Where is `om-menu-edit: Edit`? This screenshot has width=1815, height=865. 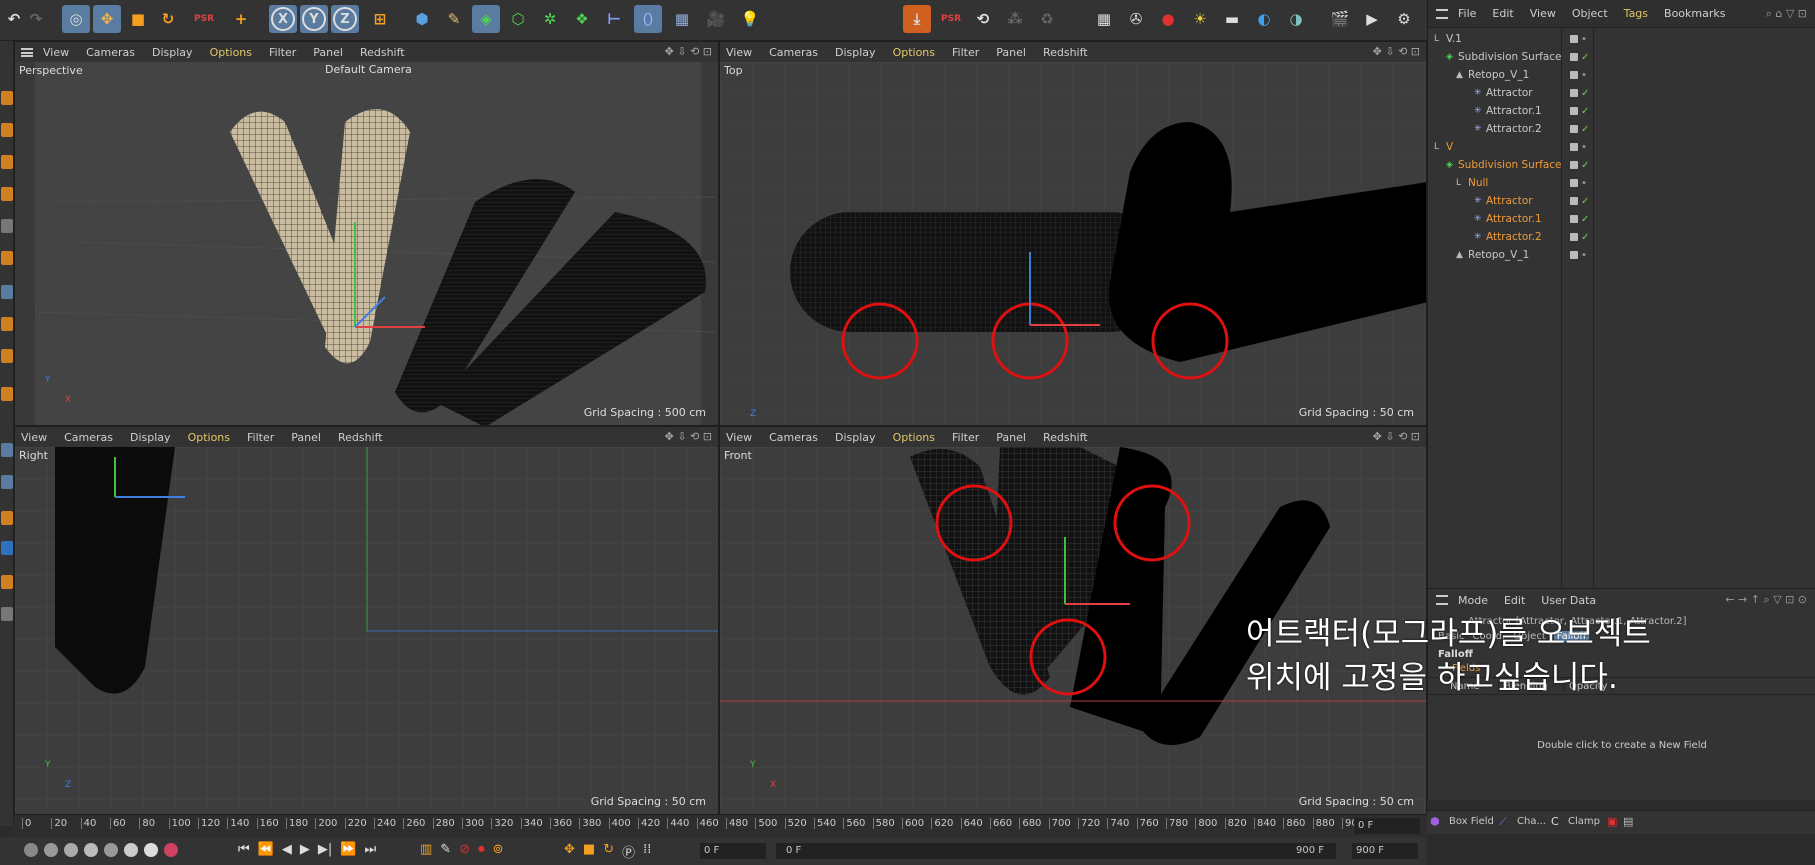 om-menu-edit: Edit is located at coordinates (1502, 13).